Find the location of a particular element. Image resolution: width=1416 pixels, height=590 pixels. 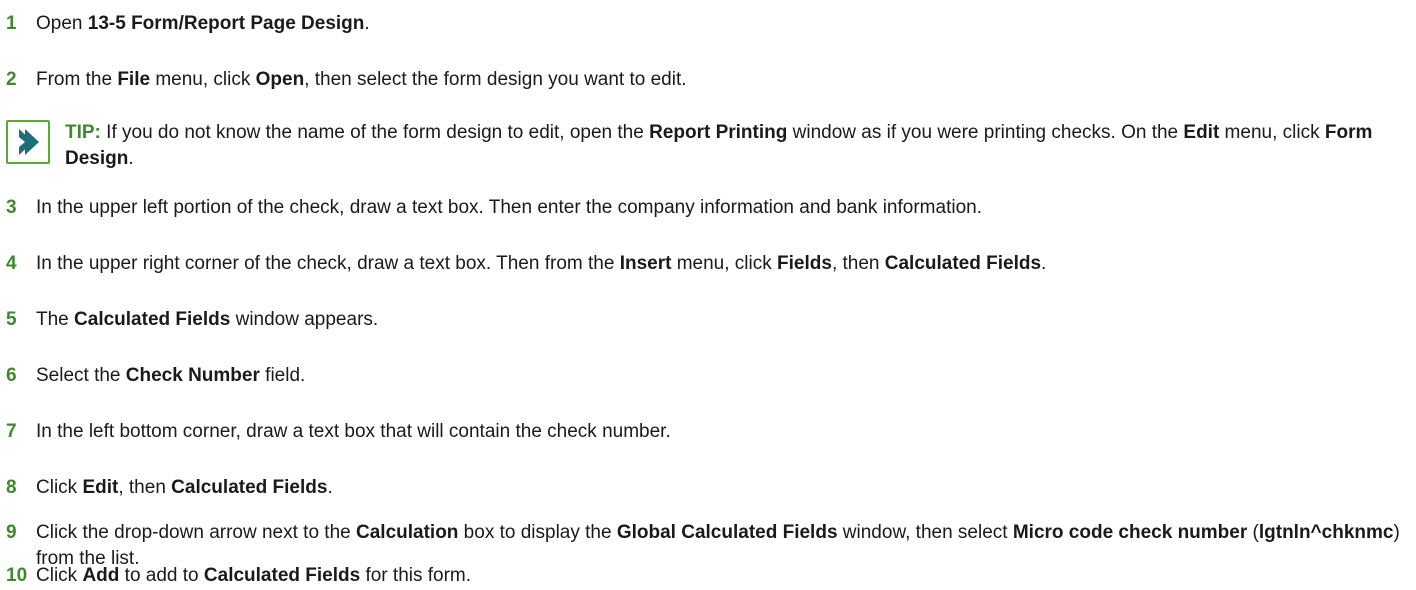

plain-text: Click the drop-down arrow next to the is located at coordinates (196, 532).